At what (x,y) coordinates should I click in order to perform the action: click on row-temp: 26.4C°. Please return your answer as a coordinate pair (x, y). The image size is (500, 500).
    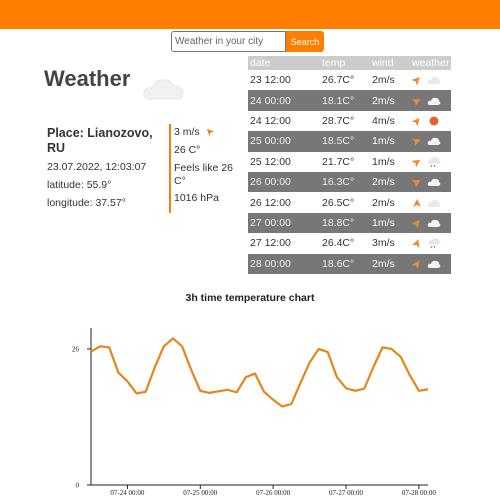
    Looking at the image, I should click on (345, 243).